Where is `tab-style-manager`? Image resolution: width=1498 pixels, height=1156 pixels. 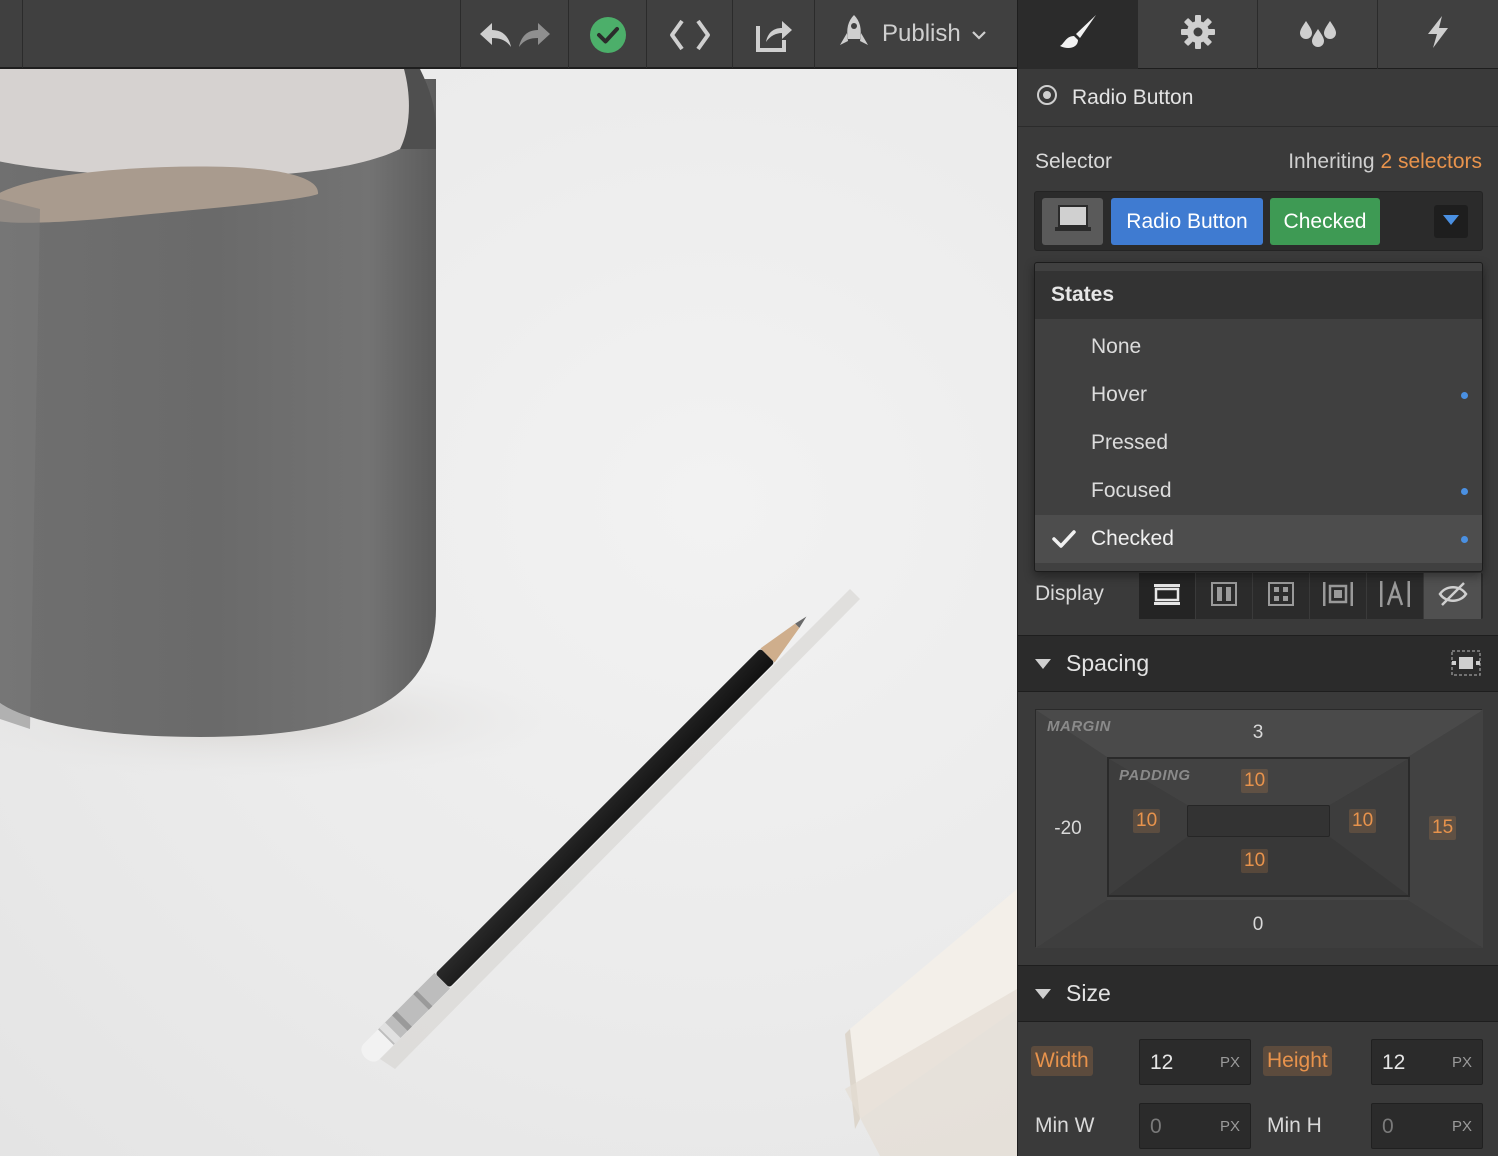
tab-style-manager is located at coordinates (1318, 34).